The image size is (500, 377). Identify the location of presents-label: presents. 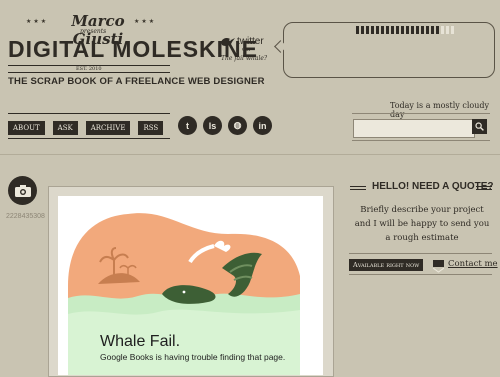
(93, 31).